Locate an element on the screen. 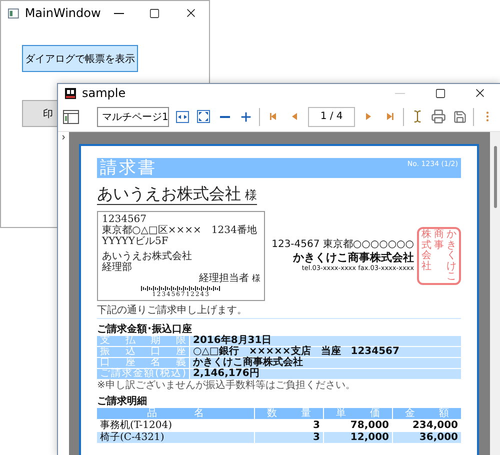 The width and height of the screenshot is (500, 455). invoice-message: 下記の通りご請求申し上げます。 is located at coordinates (279, 312).